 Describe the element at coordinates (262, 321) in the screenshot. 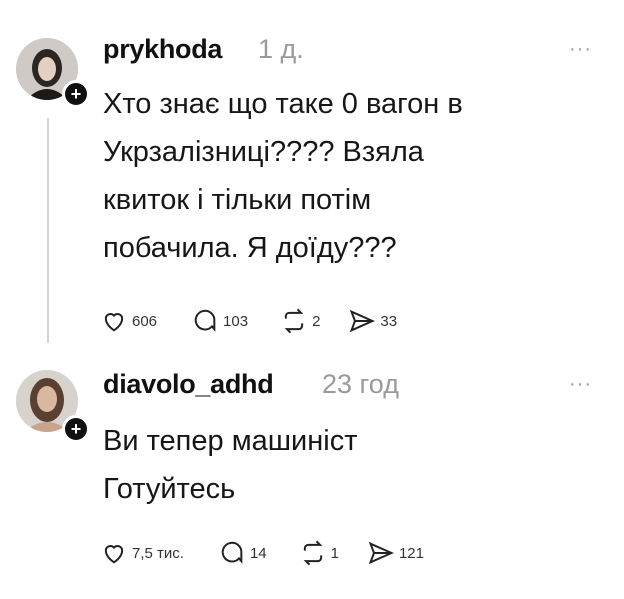

I see `post-actions: 606 103 2 33` at that location.